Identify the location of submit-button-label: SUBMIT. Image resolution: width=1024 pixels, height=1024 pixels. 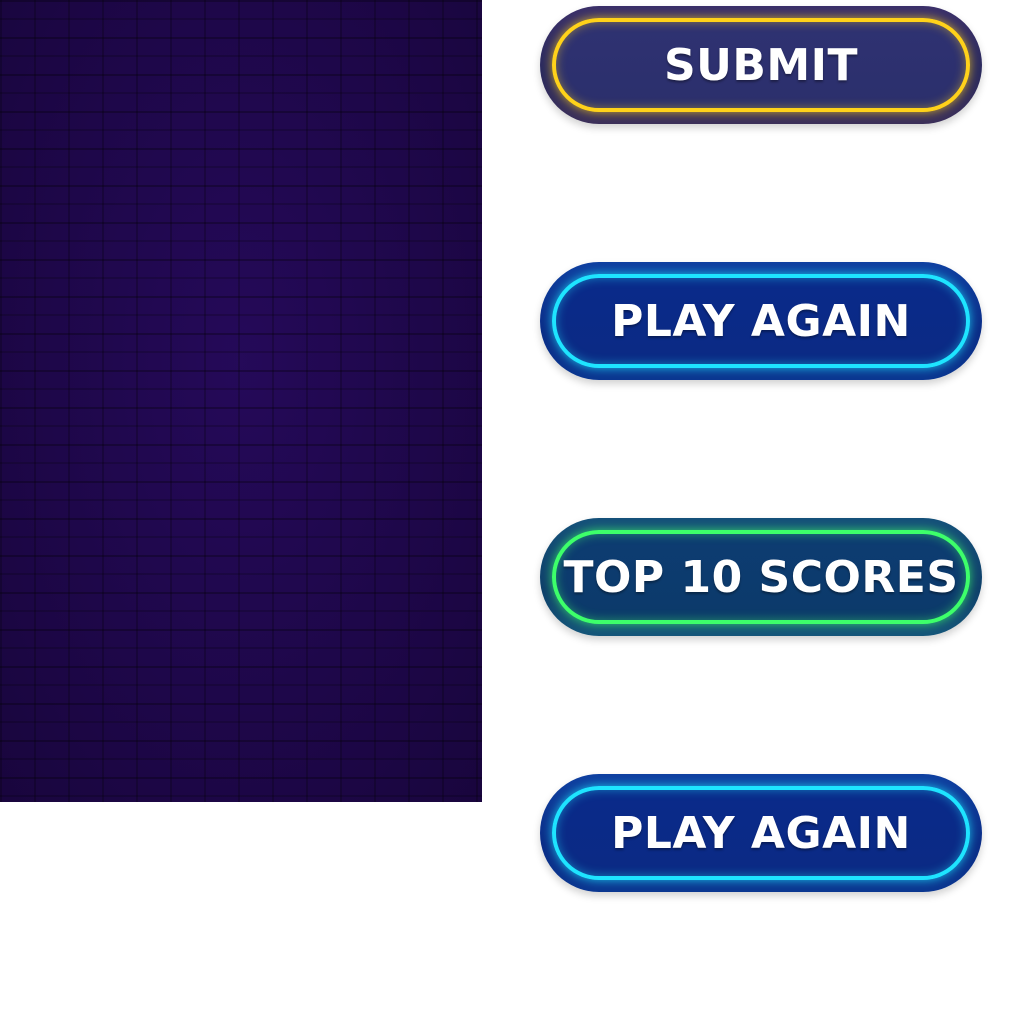
(761, 65).